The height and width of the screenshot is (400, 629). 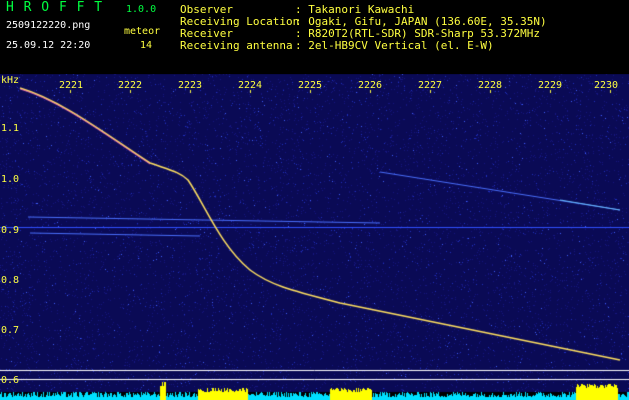 I want to click on info-value-antenna: : 2el-HB9CV Vertical (el. E-W), so click(x=394, y=45).